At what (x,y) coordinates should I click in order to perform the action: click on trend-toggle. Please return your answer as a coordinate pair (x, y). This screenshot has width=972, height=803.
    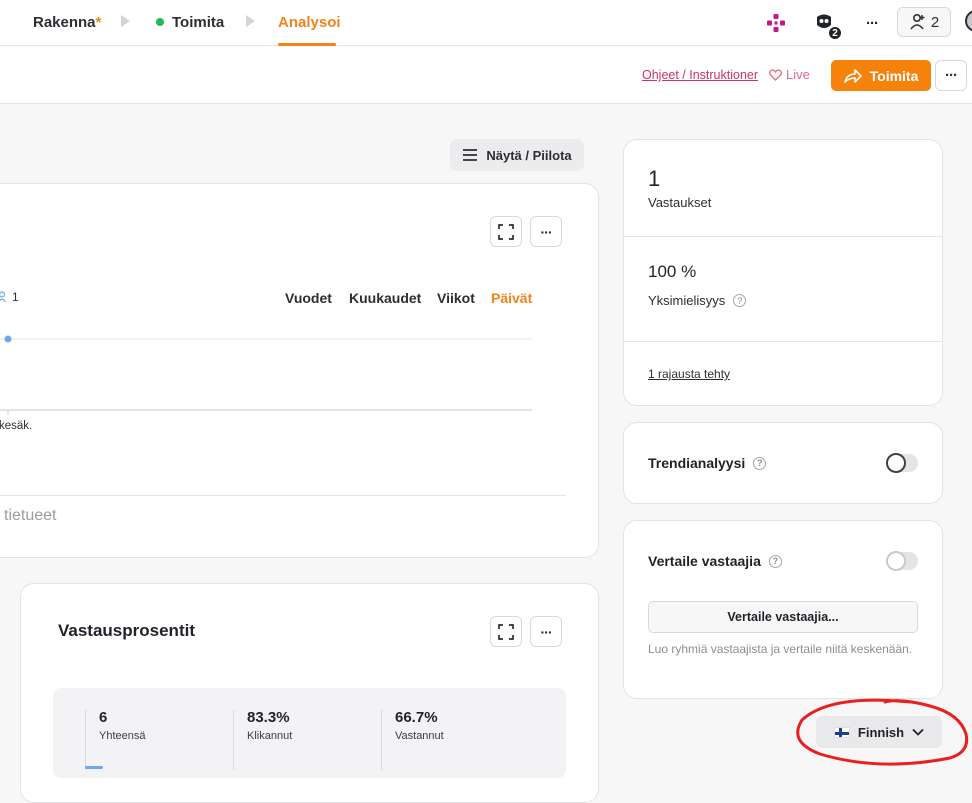
    Looking at the image, I should click on (902, 463).